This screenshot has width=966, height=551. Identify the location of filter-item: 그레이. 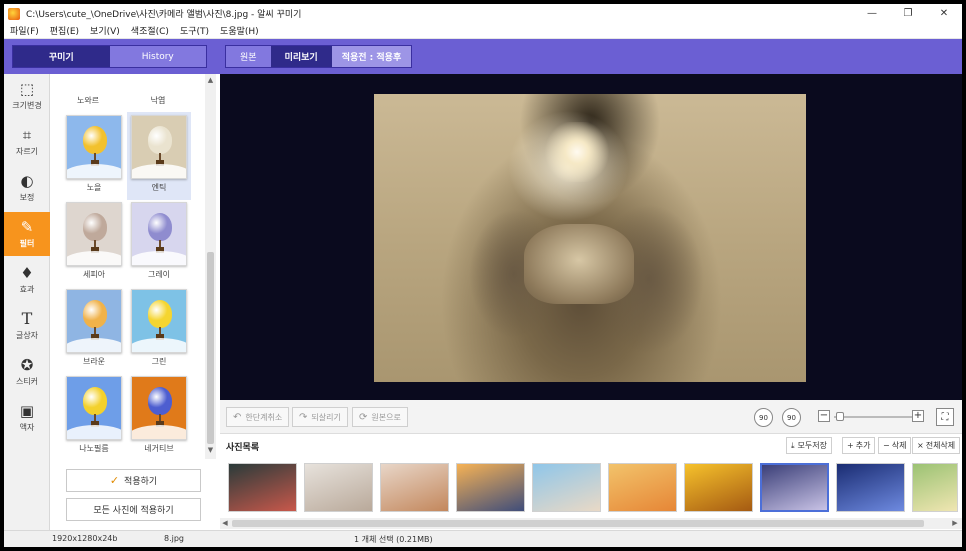
(159, 243).